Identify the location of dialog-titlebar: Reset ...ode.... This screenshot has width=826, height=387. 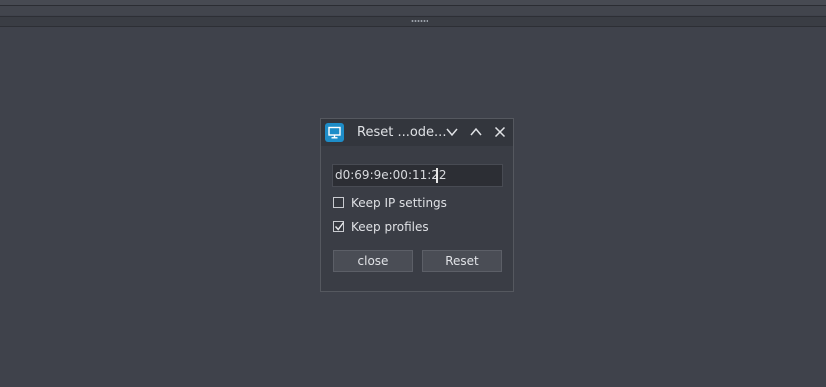
(417, 132).